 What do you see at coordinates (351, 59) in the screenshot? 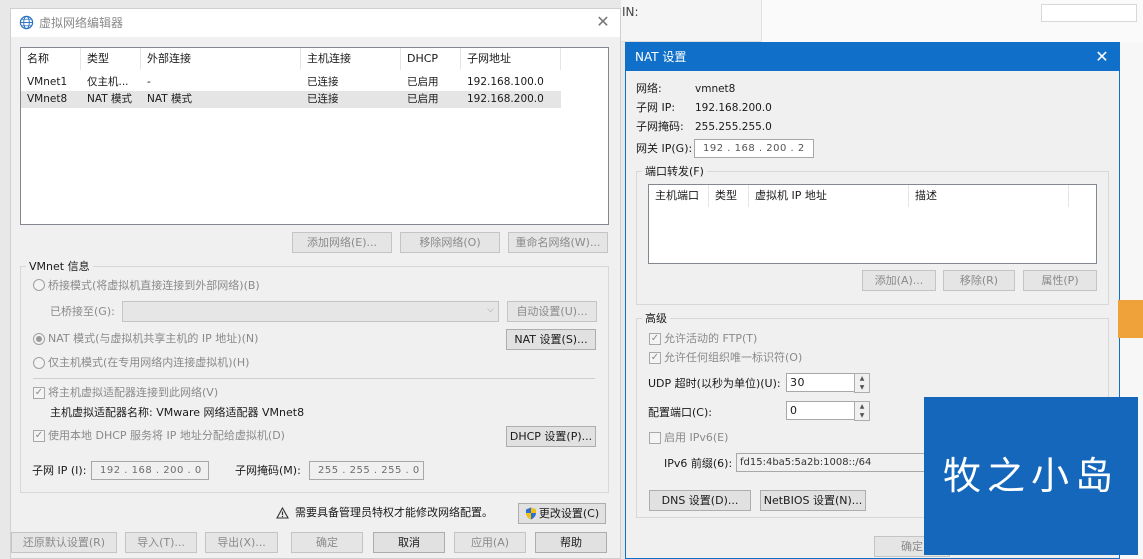
I see `column-header-host: 主机连接` at bounding box center [351, 59].